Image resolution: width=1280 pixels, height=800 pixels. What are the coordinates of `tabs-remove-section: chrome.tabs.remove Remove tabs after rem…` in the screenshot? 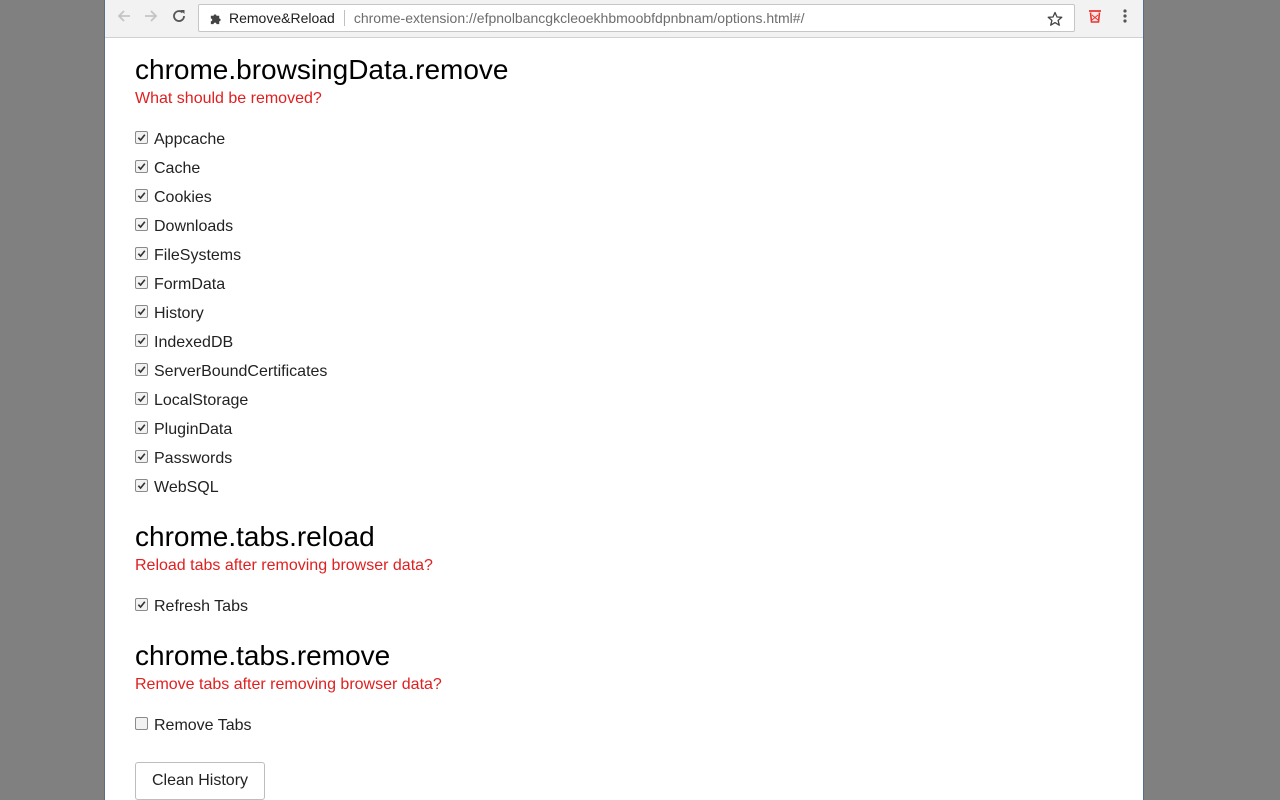 It's located at (288, 667).